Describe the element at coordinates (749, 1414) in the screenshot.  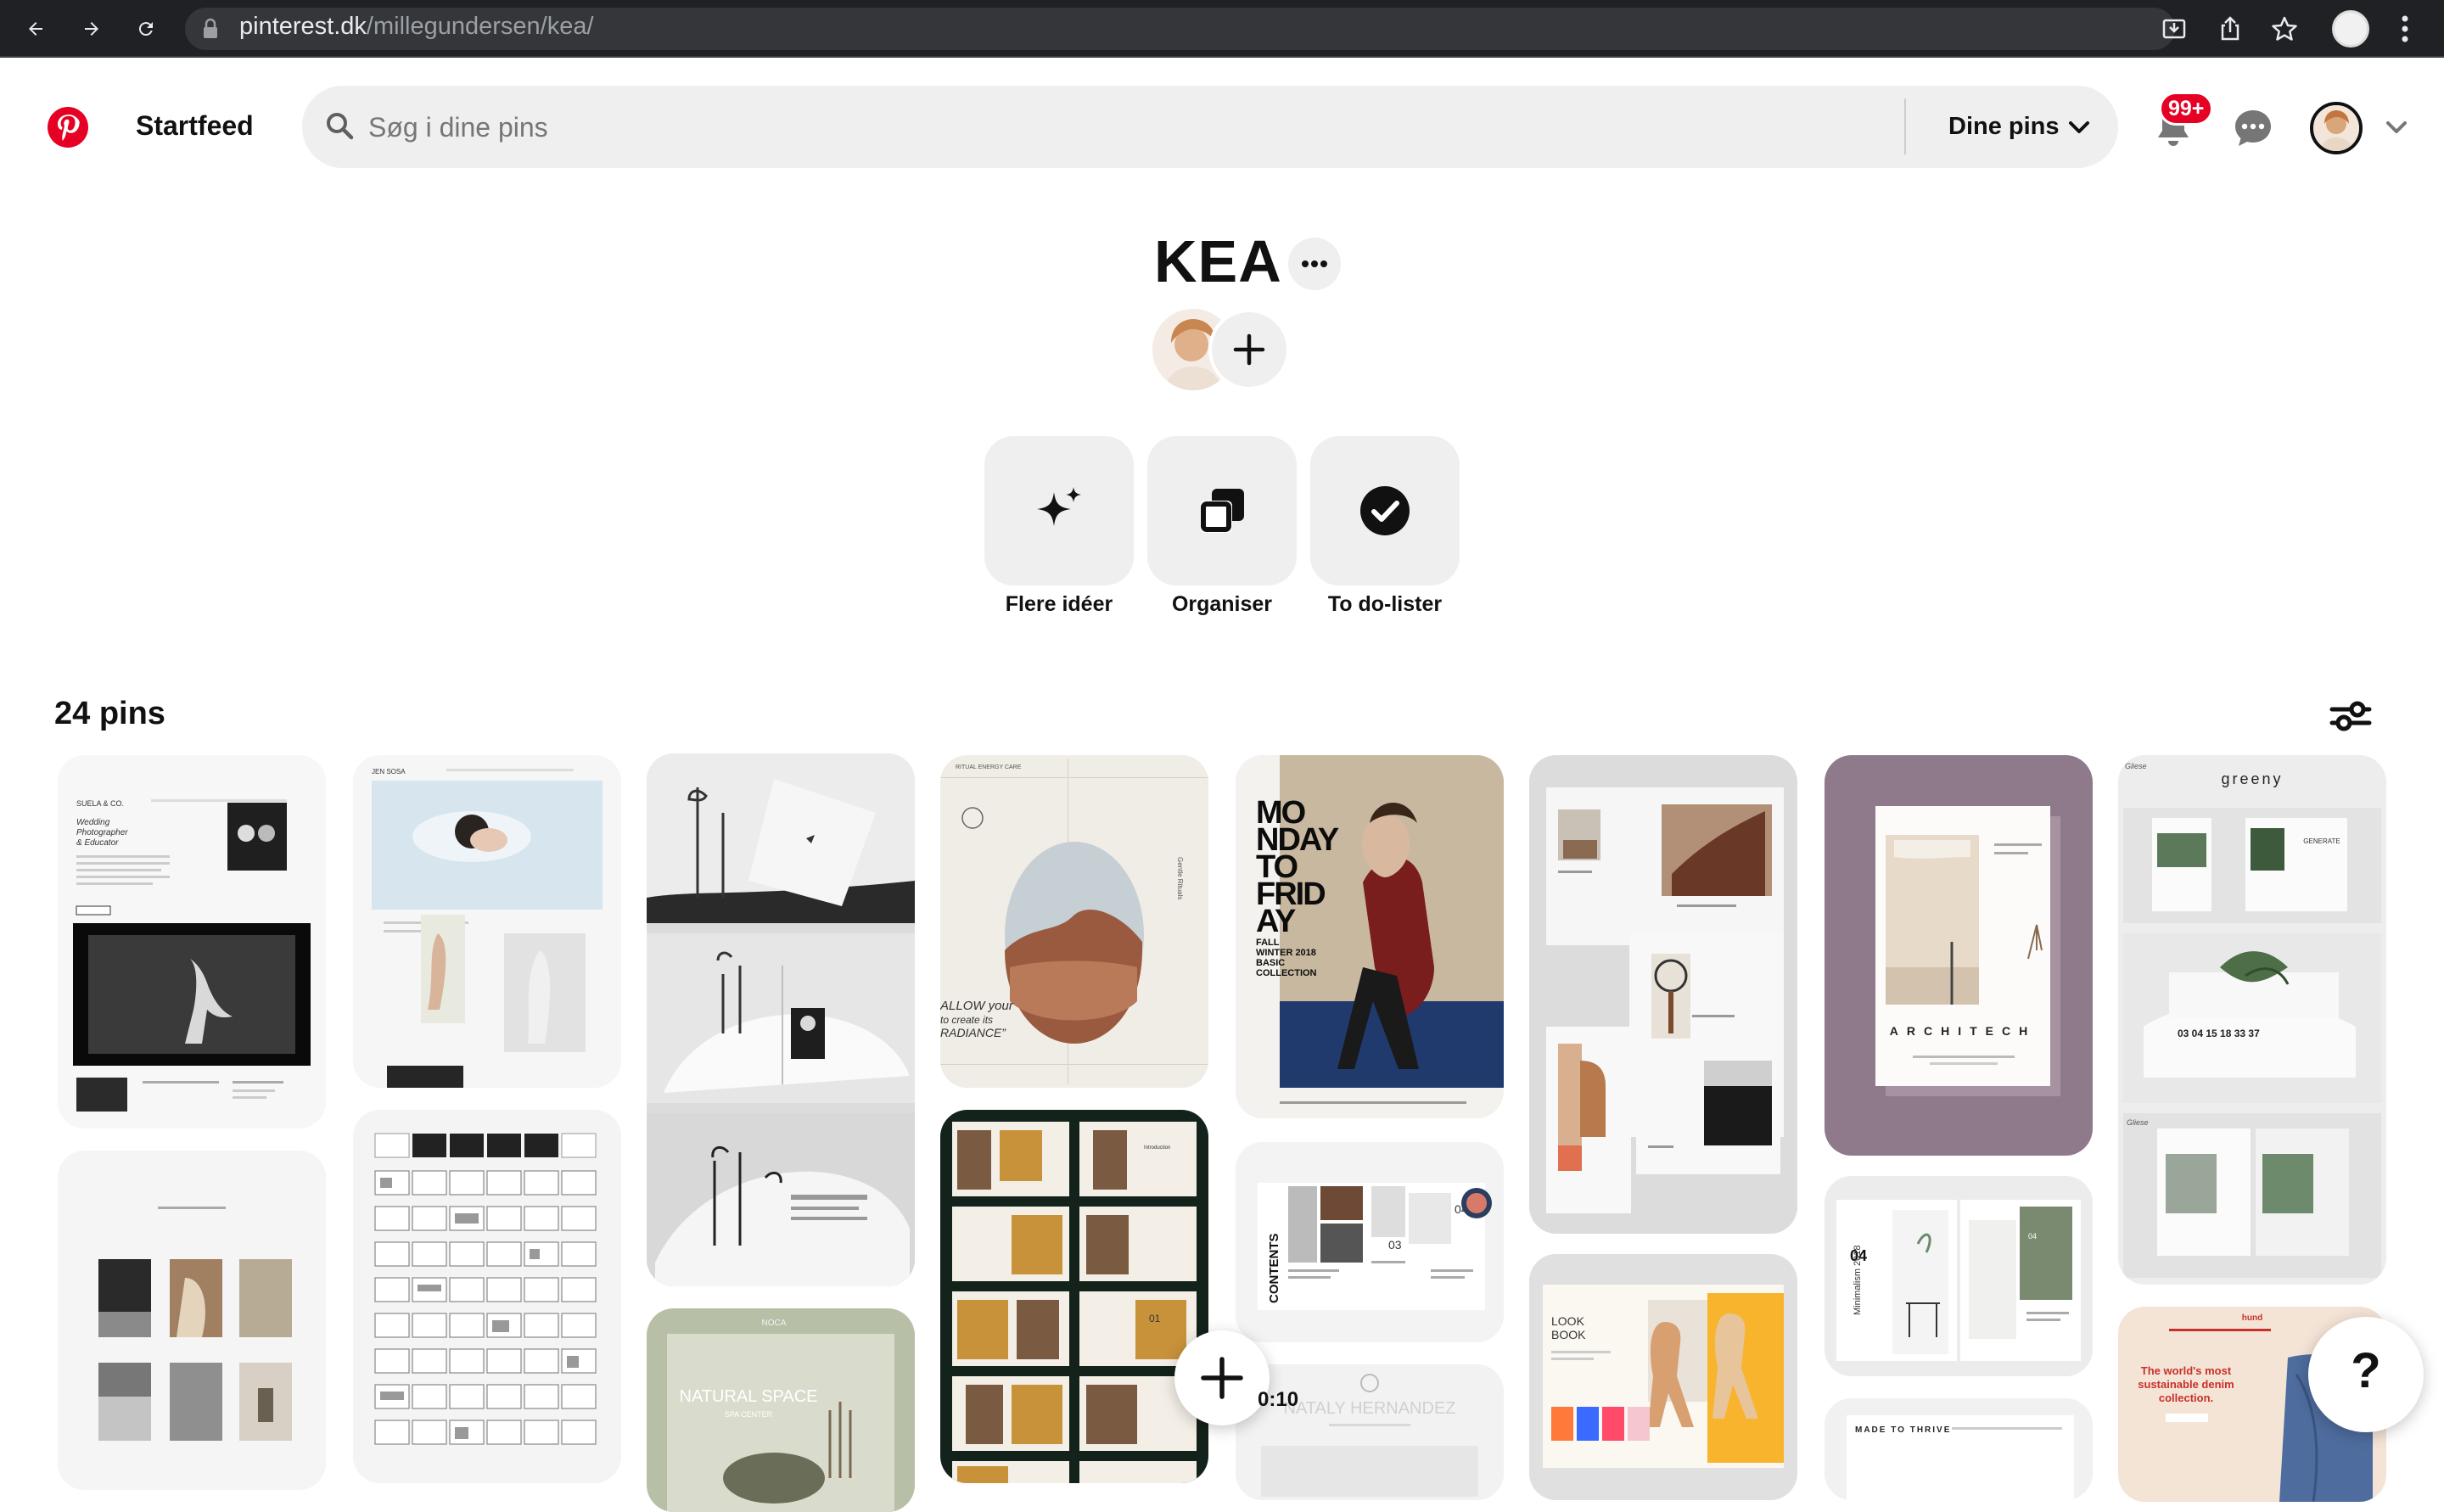
I see `pin-brand: SPA CENTER` at that location.